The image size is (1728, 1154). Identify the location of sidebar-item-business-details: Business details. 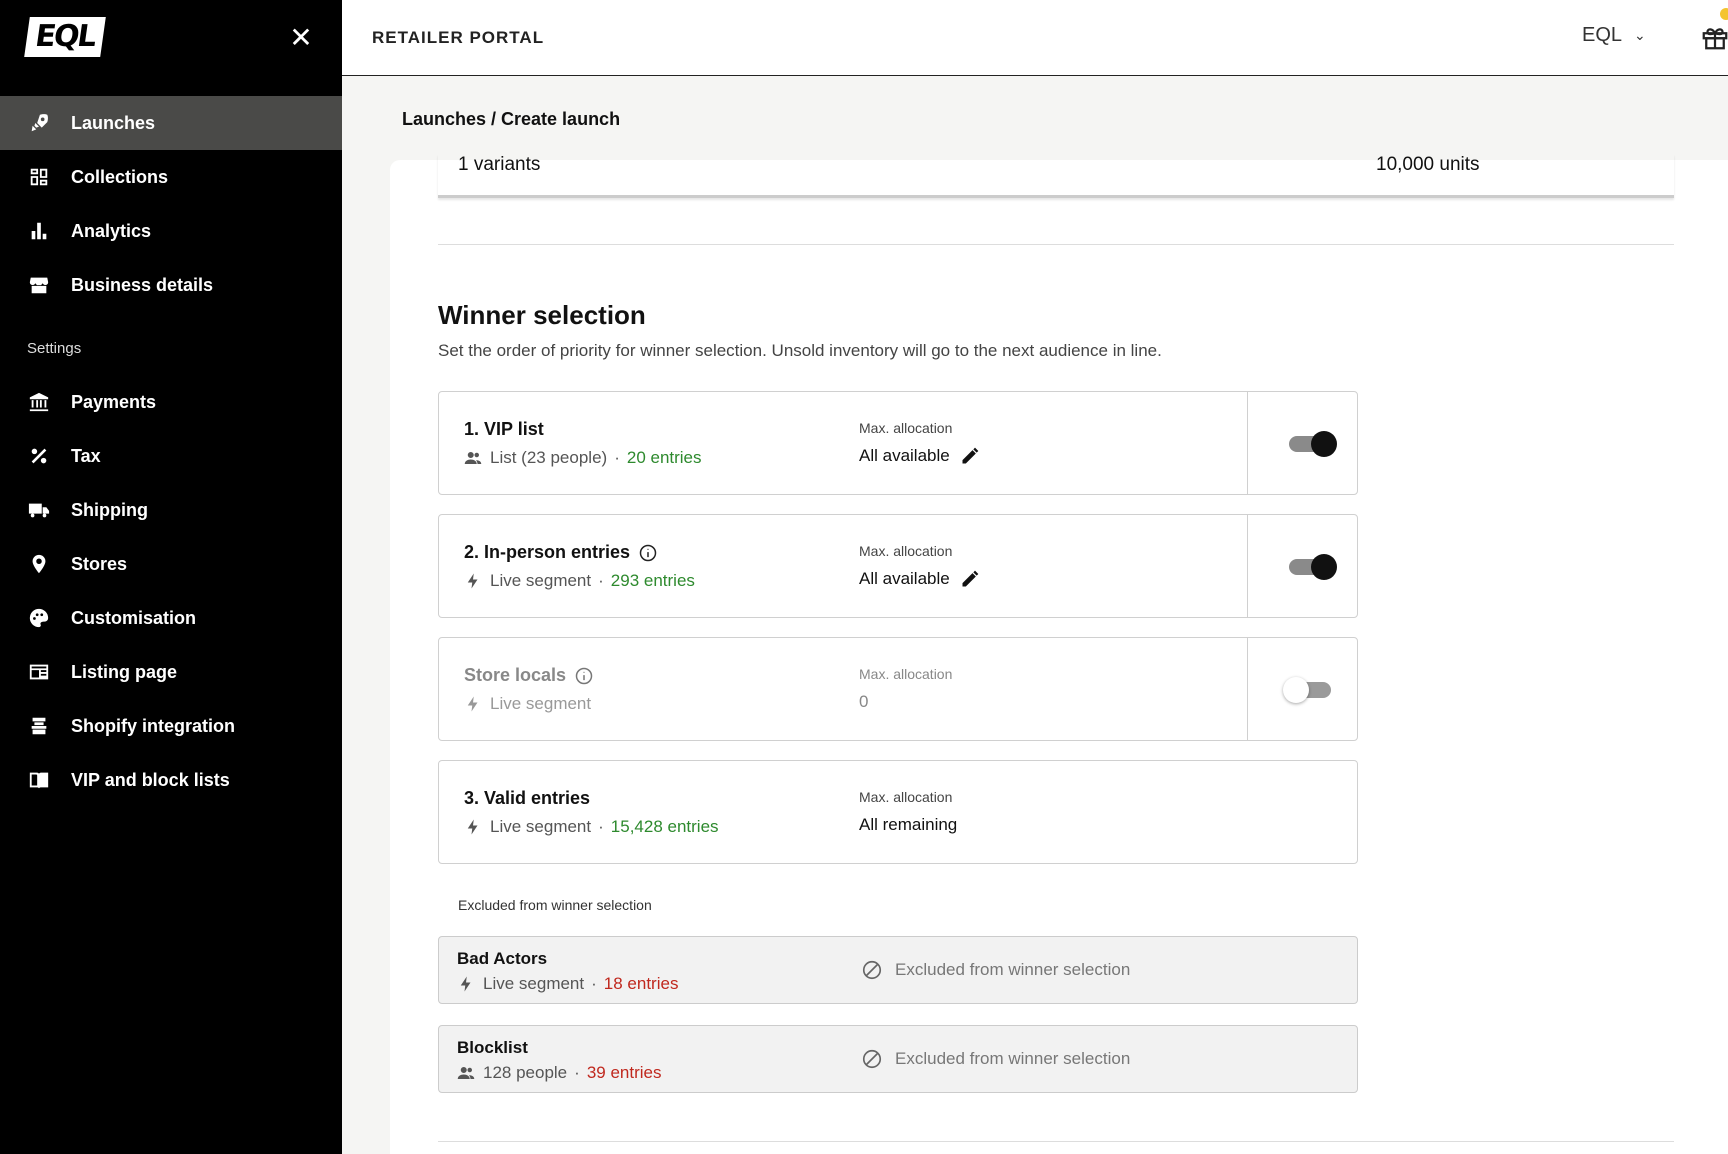
(171, 285).